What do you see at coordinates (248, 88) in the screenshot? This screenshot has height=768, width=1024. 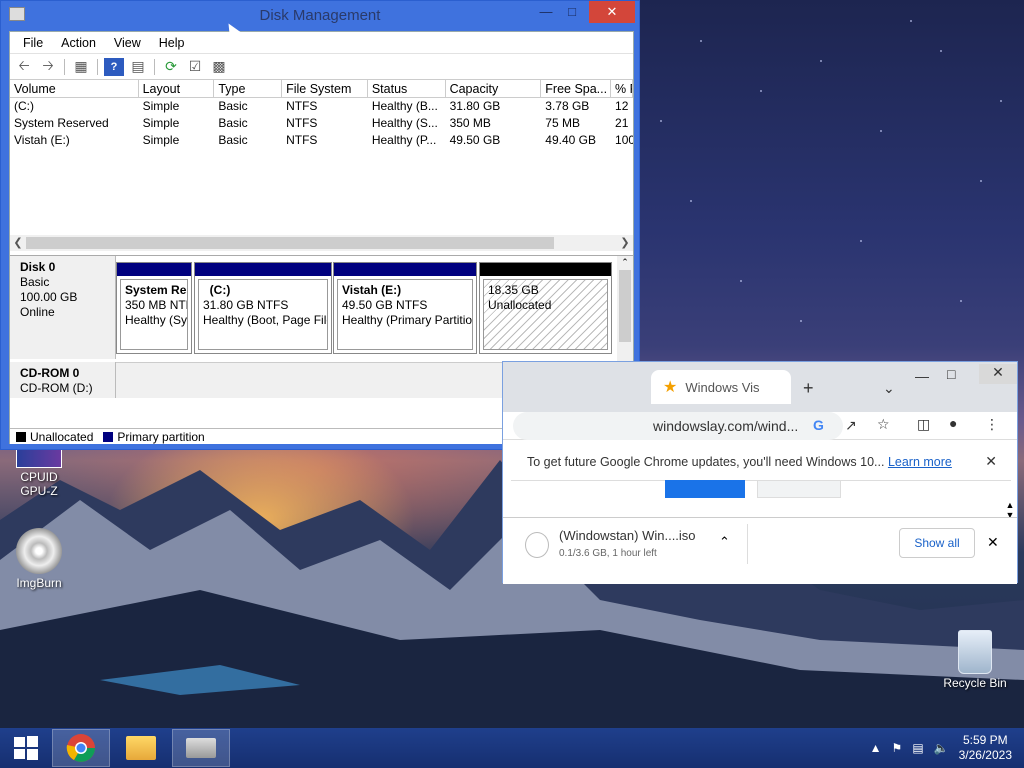 I see `col-type: Type` at bounding box center [248, 88].